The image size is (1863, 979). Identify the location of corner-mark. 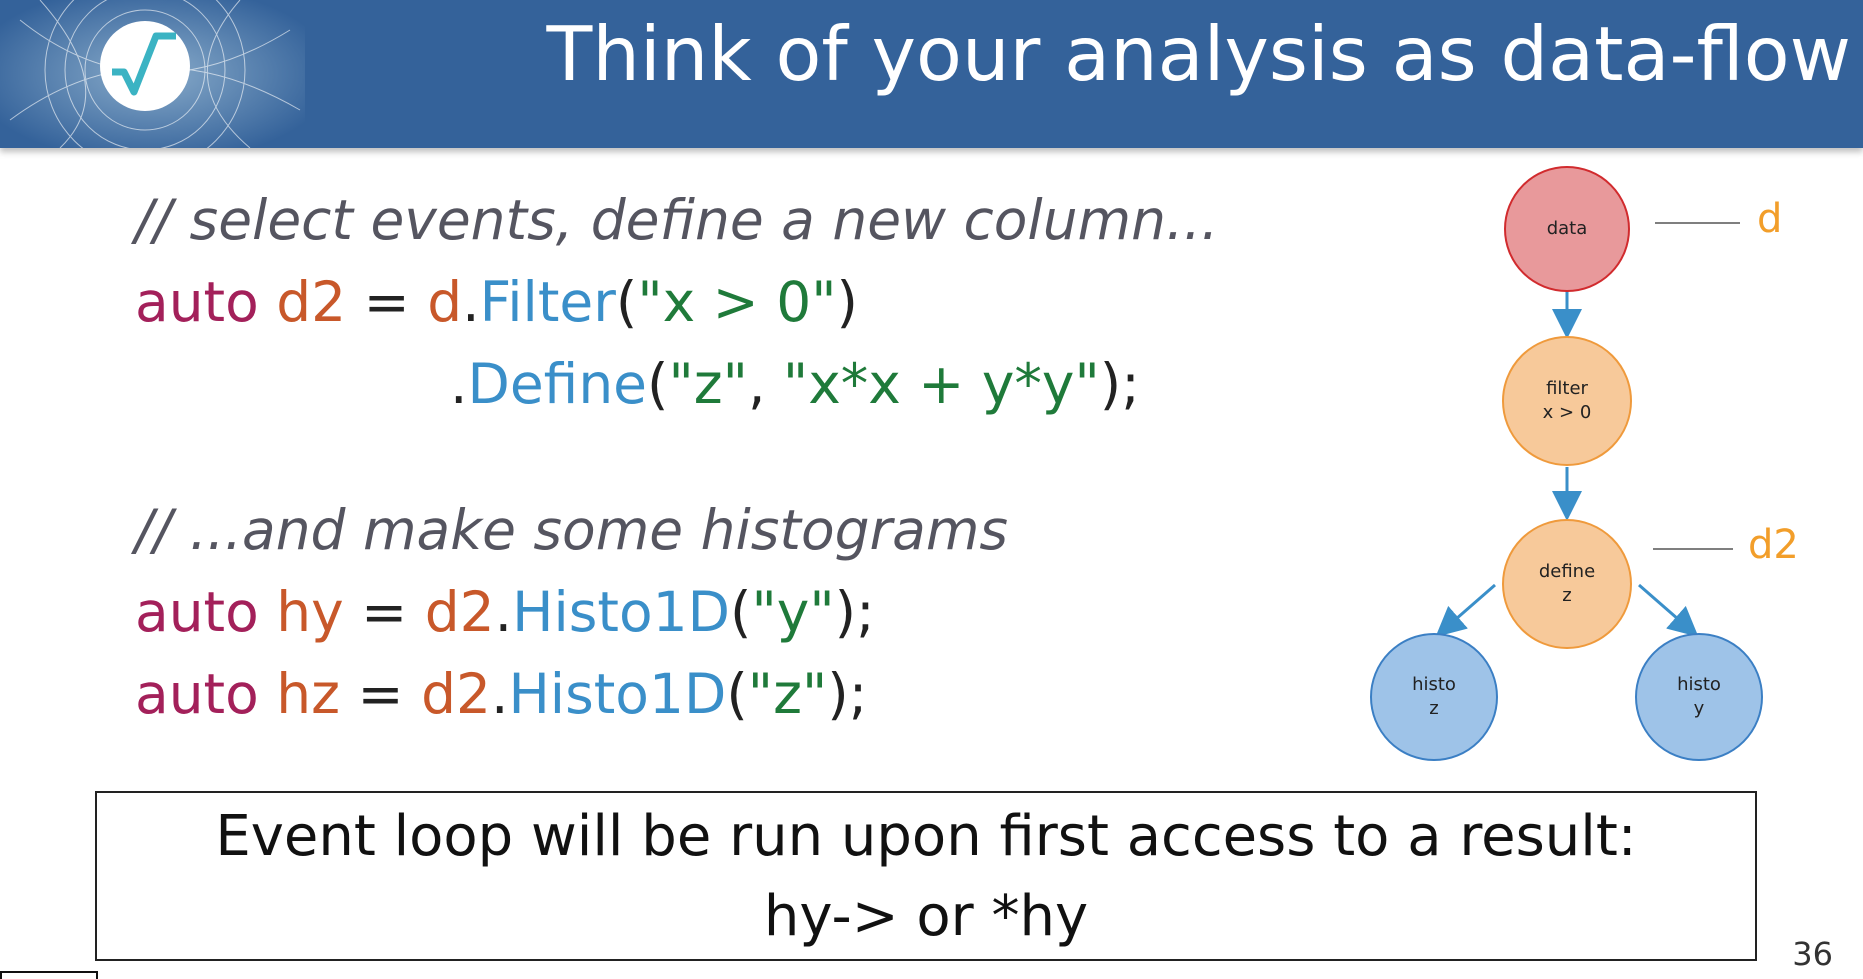
(49, 975).